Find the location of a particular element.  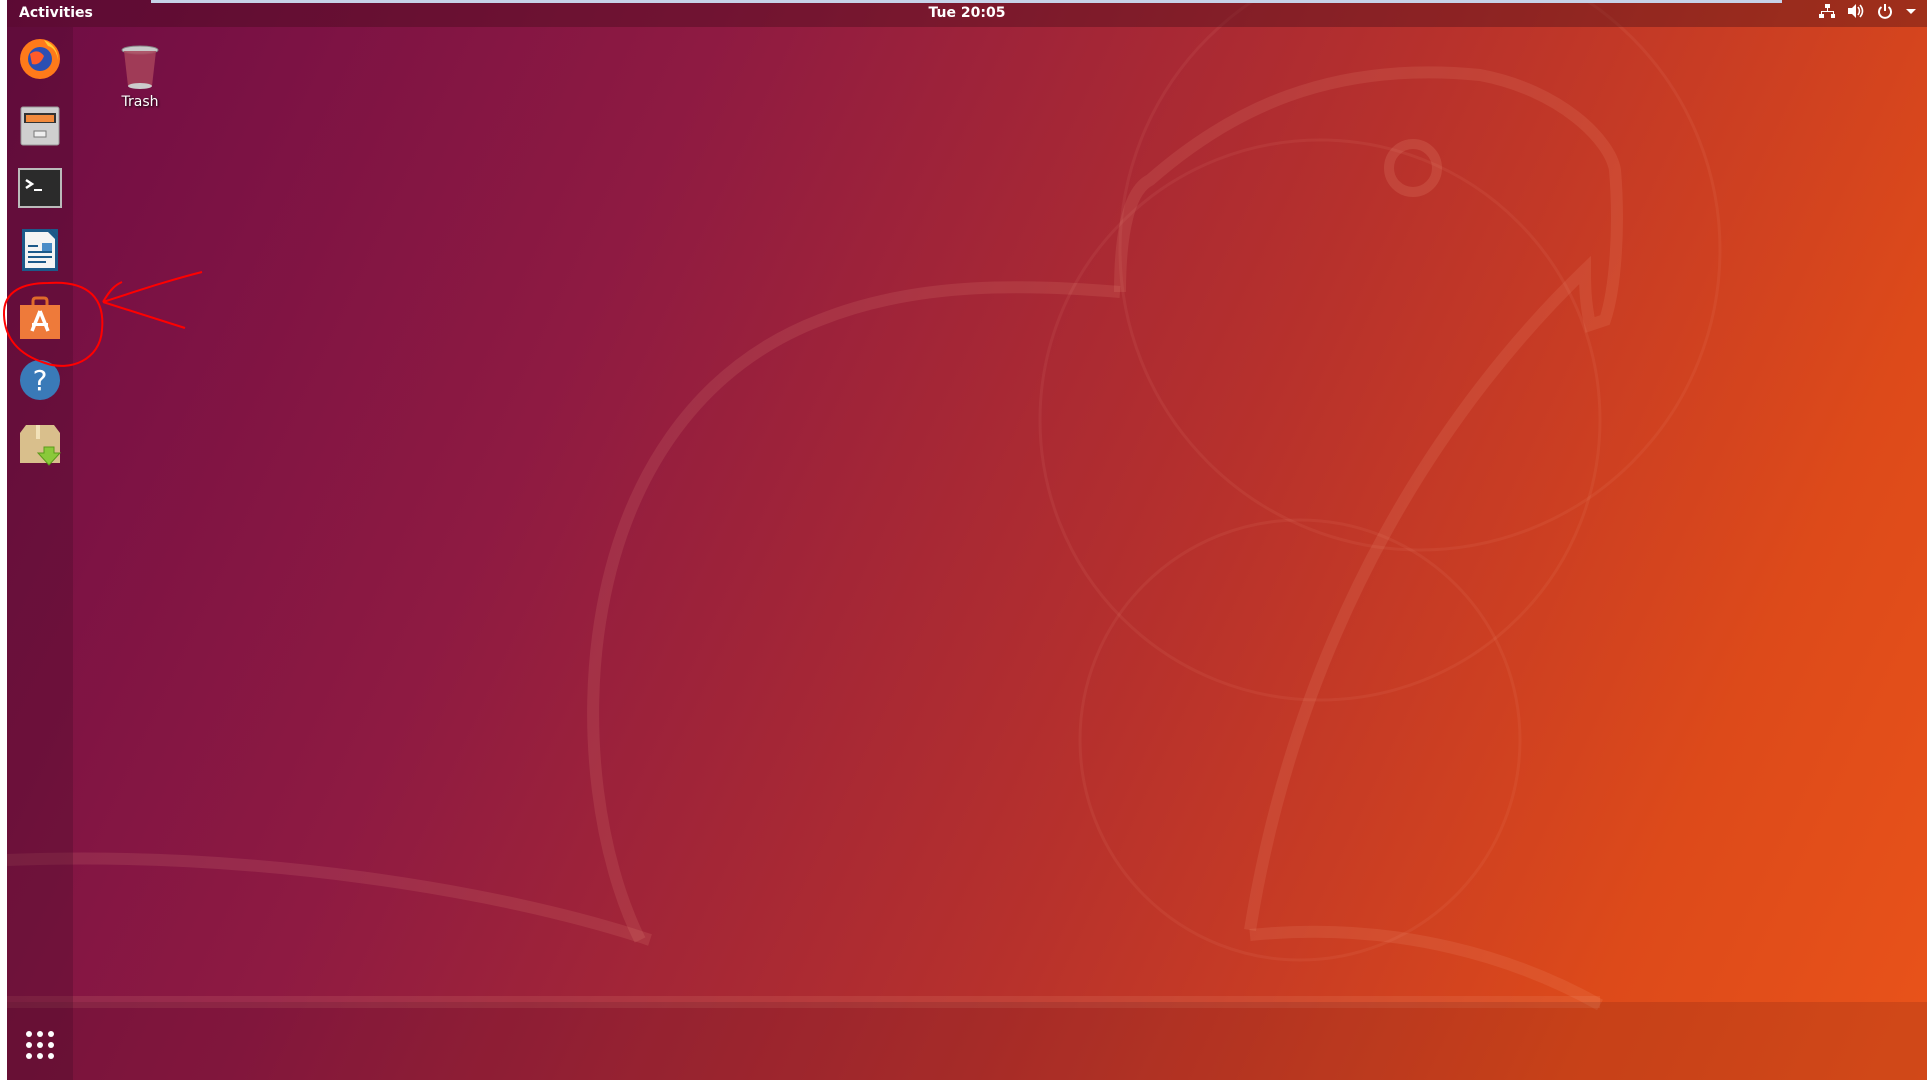

firefox-icon is located at coordinates (40, 59).